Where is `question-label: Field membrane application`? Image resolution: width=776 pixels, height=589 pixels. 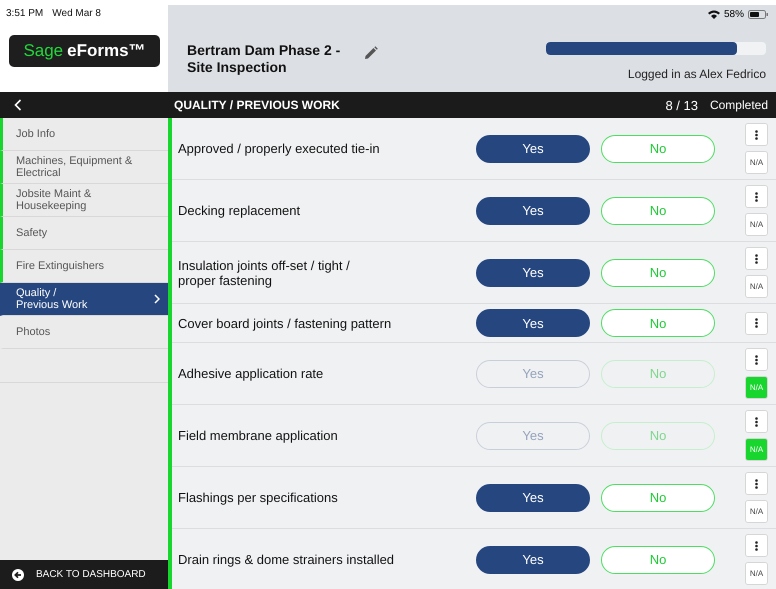 question-label: Field membrane application is located at coordinates (258, 435).